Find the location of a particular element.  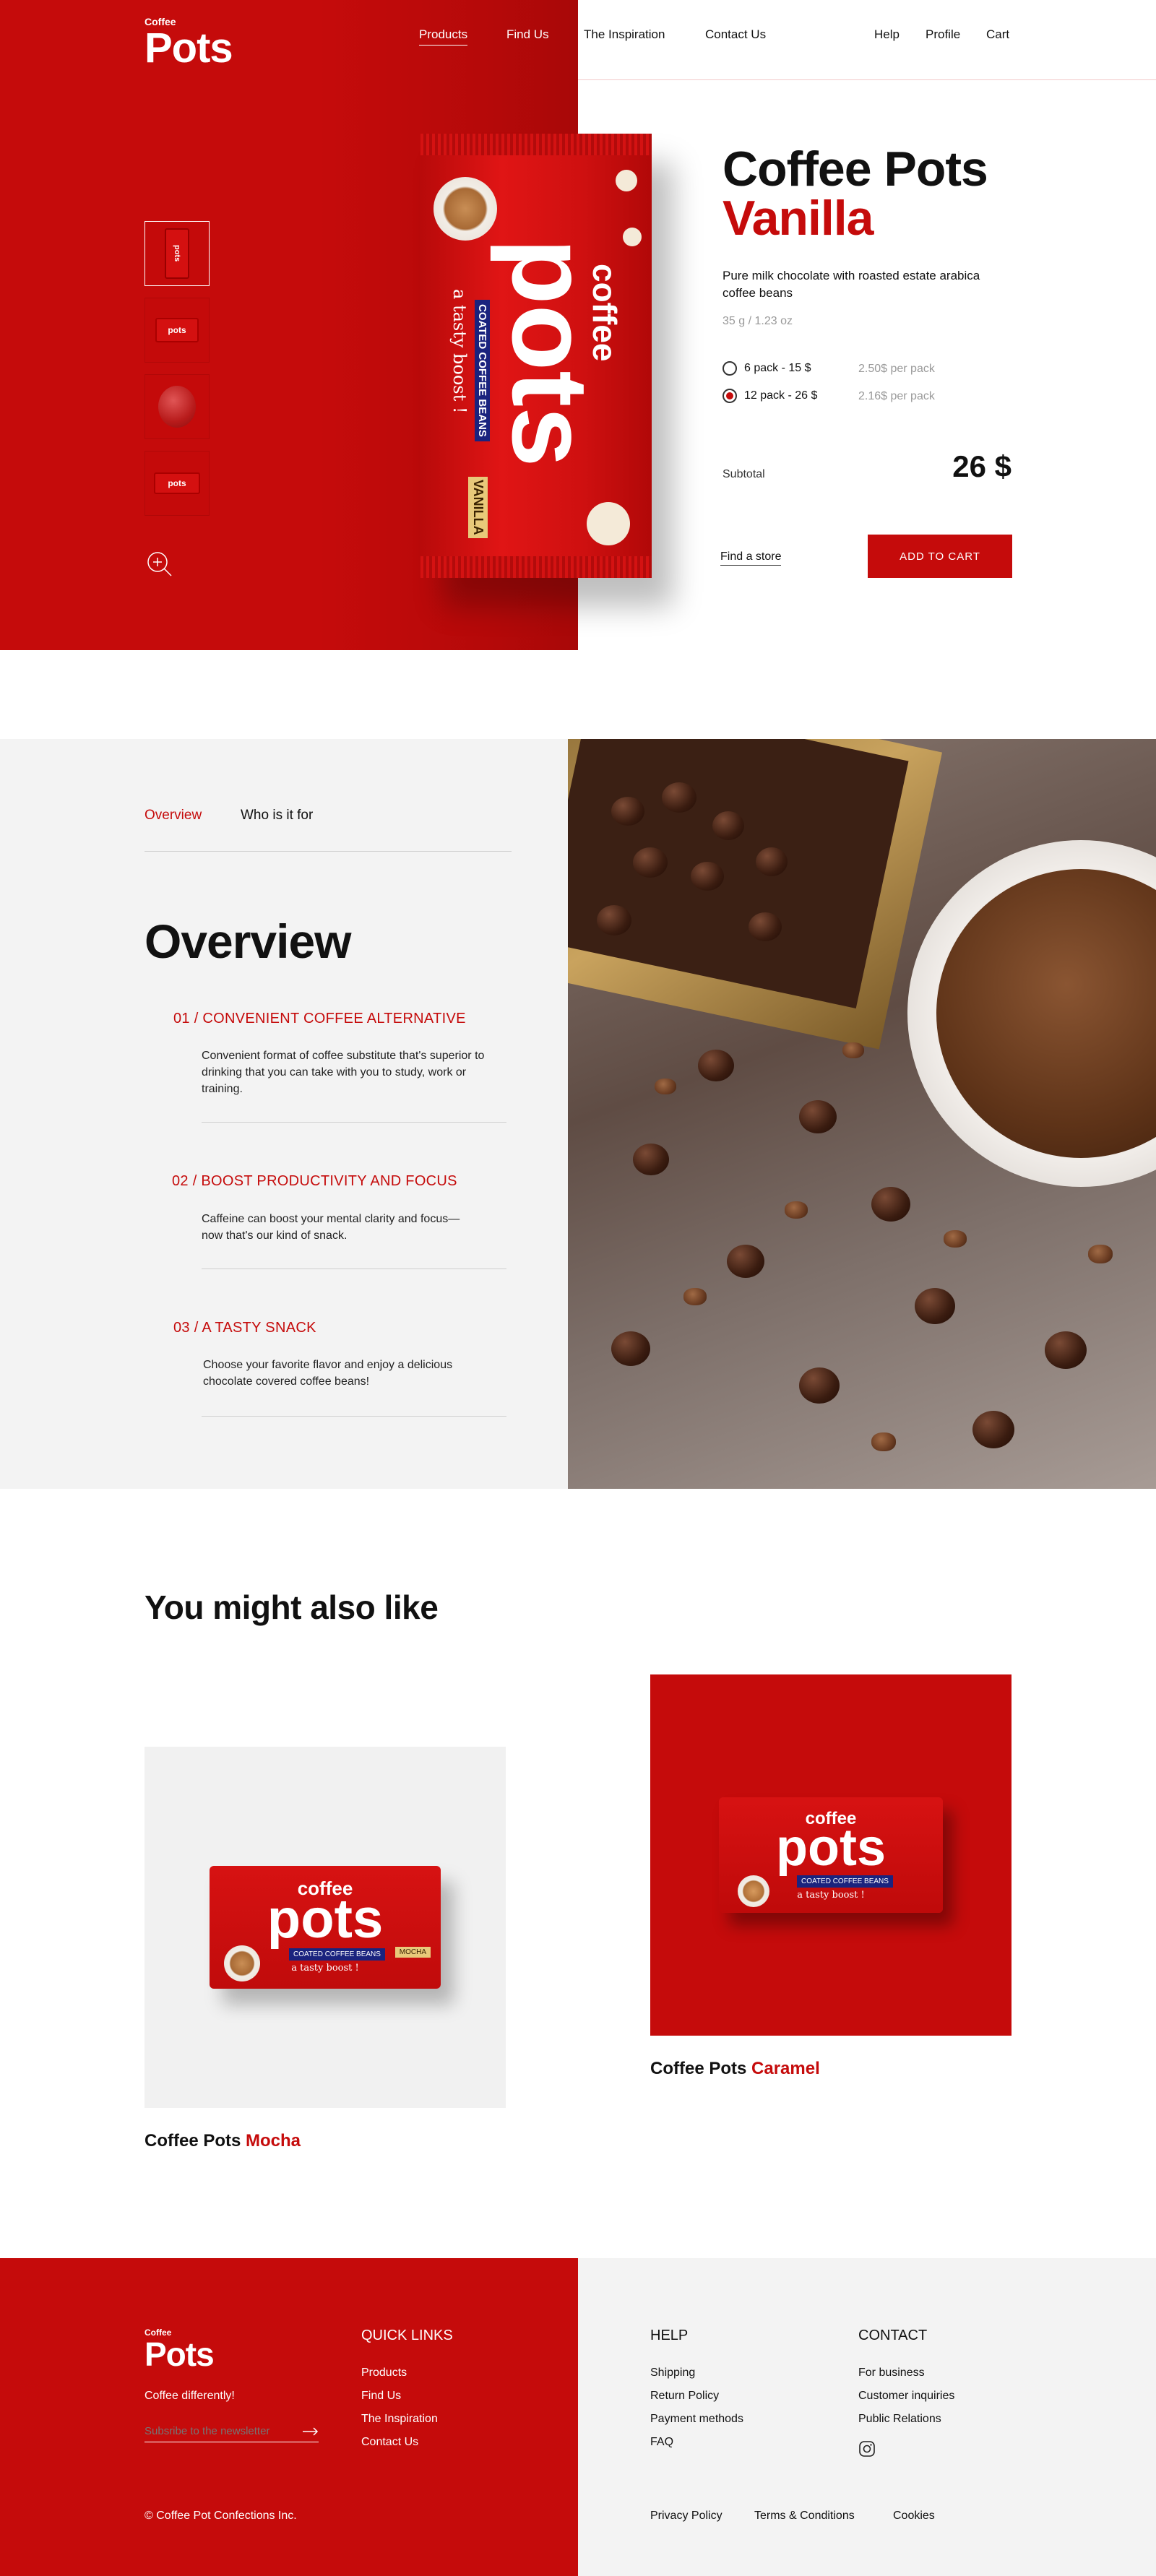

pack-flavor-text: VANILLA is located at coordinates (478, 507).